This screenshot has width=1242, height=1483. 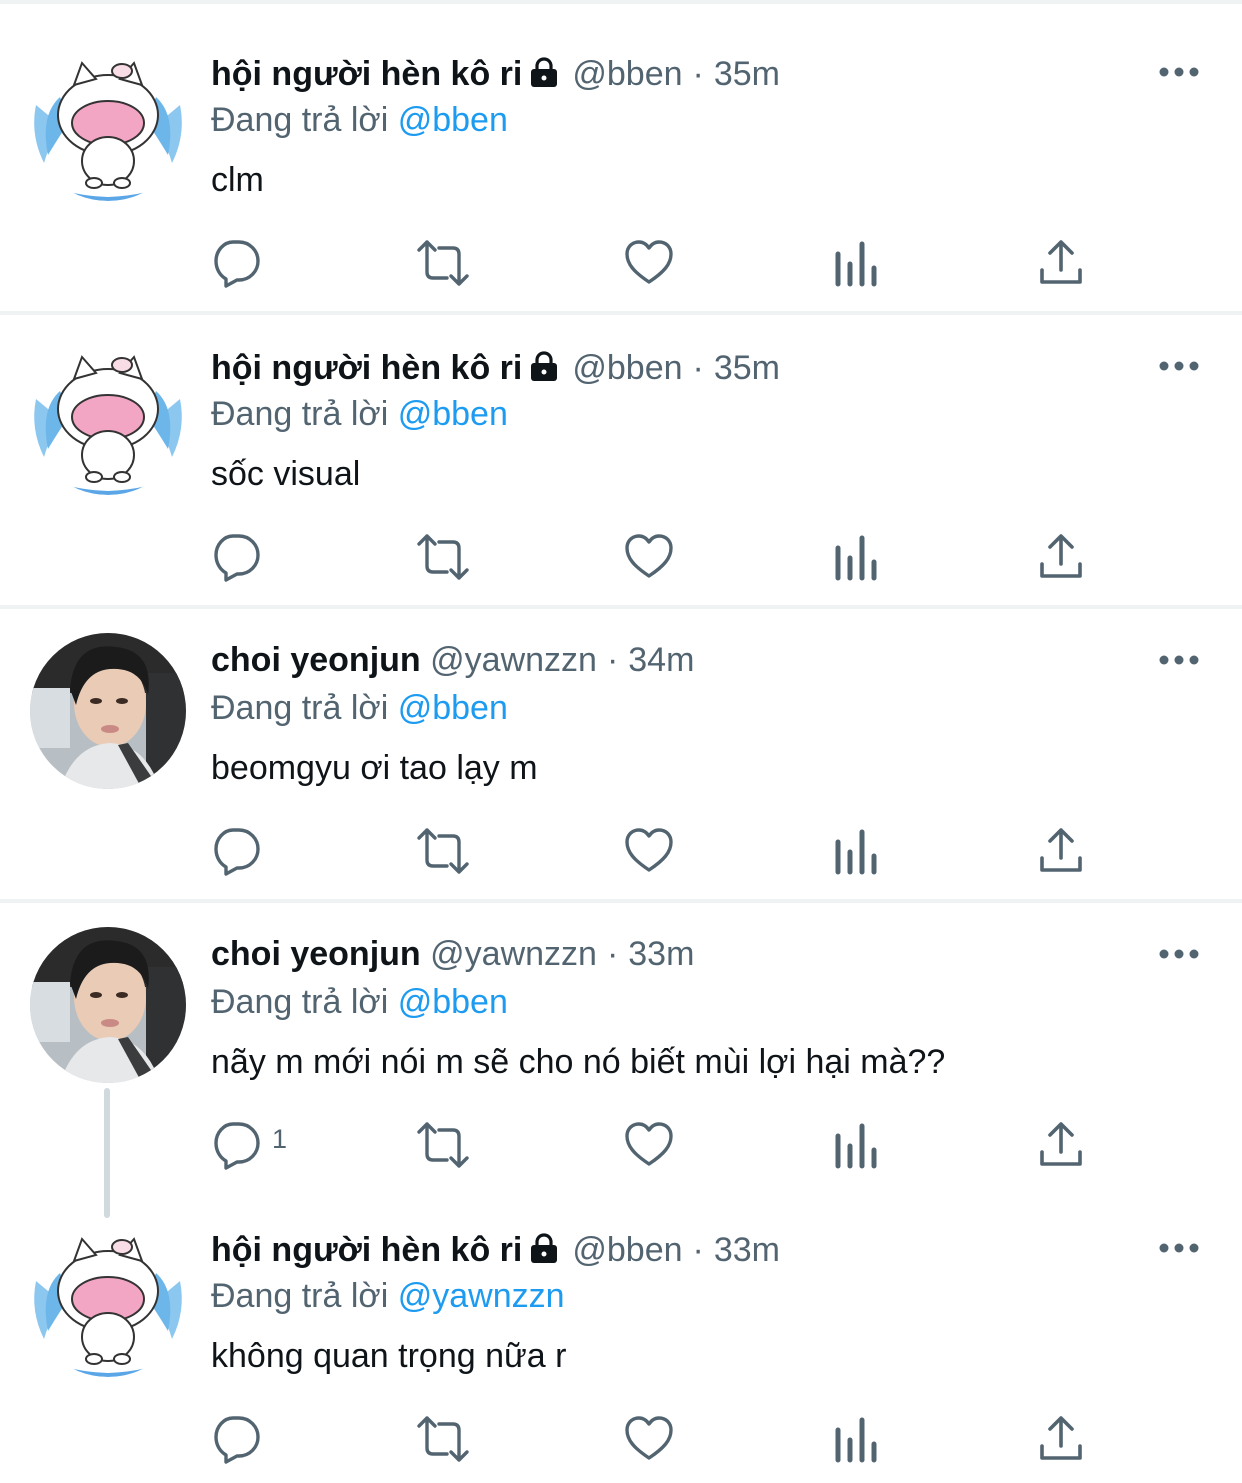 I want to click on tweet-text: không quan trọng nữa r, so click(x=389, y=1356).